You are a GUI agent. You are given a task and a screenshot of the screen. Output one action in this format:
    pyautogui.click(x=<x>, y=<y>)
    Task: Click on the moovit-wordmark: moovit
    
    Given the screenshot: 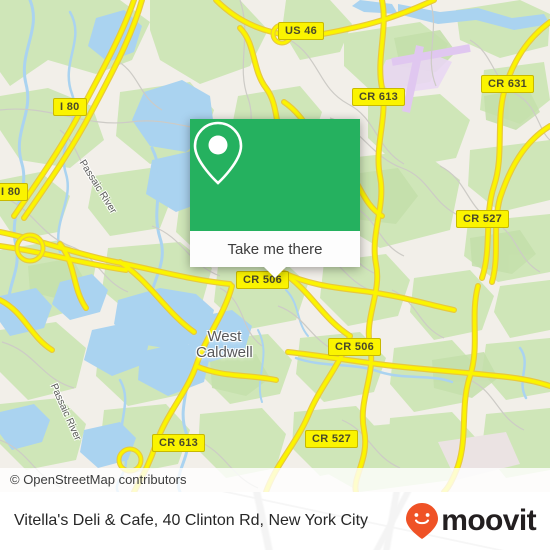 What is the action you would take?
    pyautogui.click(x=488, y=520)
    